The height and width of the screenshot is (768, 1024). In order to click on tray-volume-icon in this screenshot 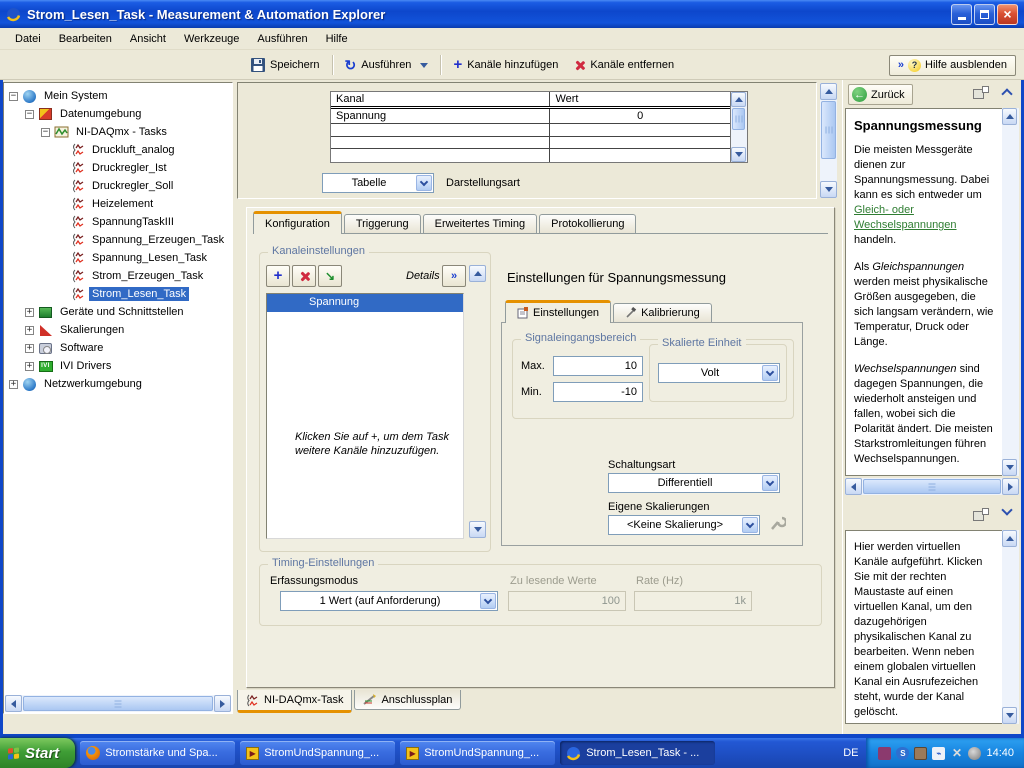, I will do `click(975, 753)`.